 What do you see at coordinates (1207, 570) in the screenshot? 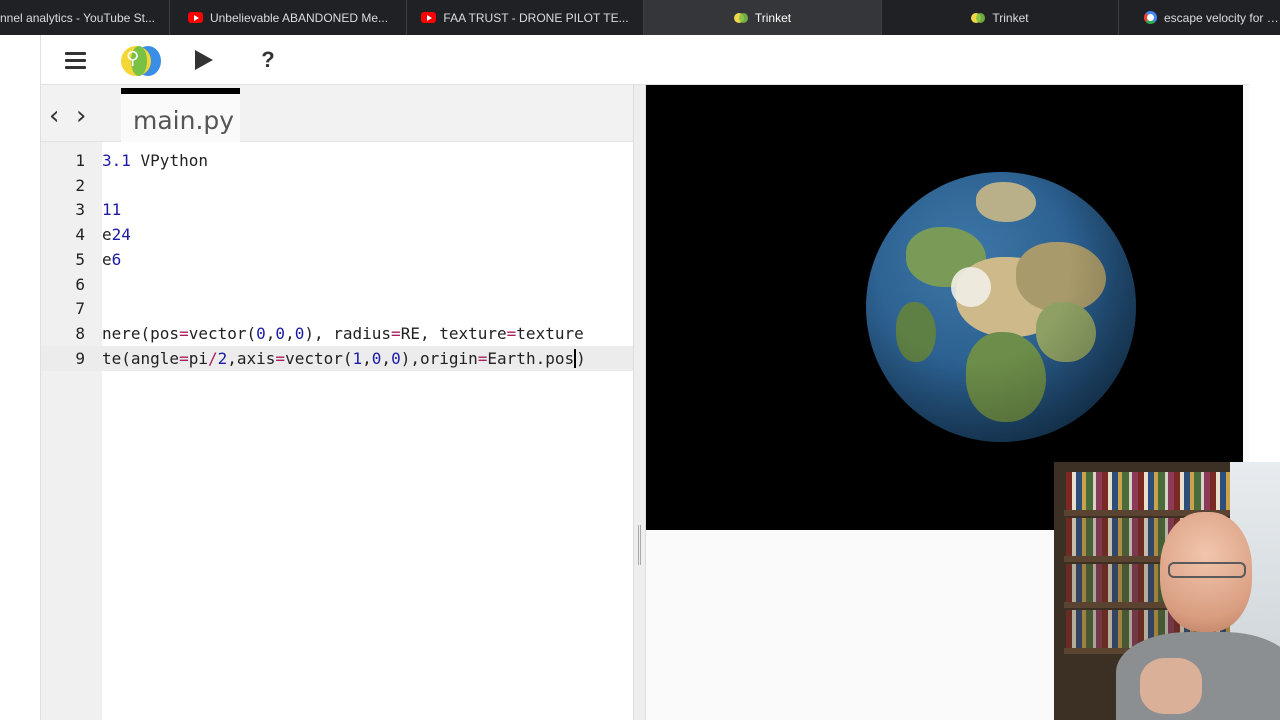
I see `glasses` at bounding box center [1207, 570].